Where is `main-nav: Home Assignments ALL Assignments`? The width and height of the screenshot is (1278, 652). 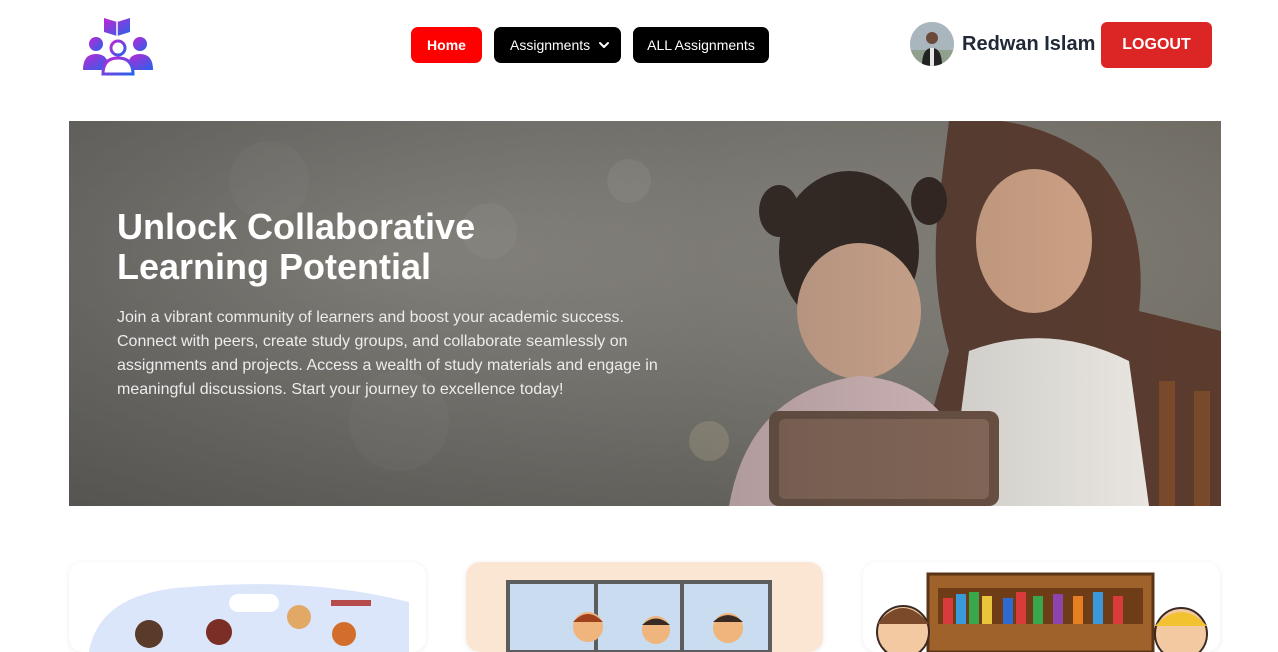 main-nav: Home Assignments ALL Assignments is located at coordinates (590, 45).